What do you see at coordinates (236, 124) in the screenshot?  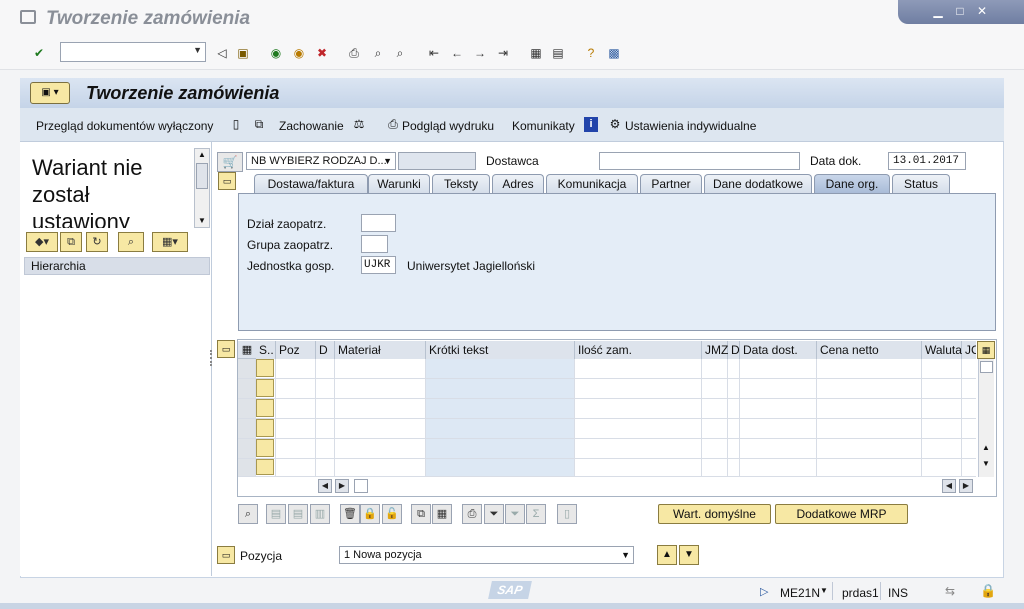 I see `new-document-icon: ▯` at bounding box center [236, 124].